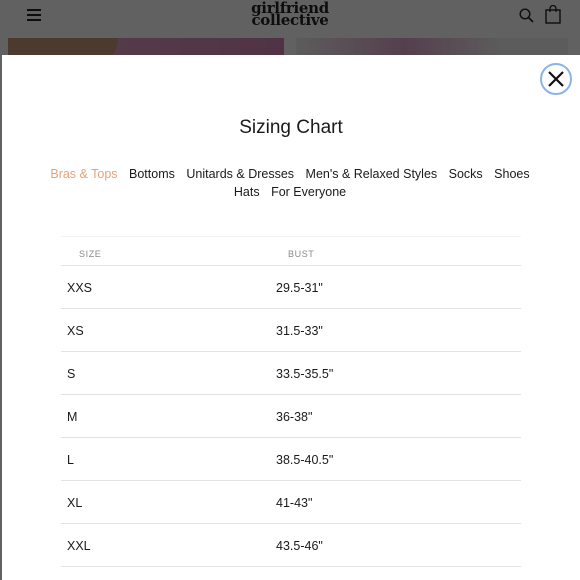 This screenshot has height=580, width=580. What do you see at coordinates (308, 192) in the screenshot?
I see `tab-for-everyone: For Everyone` at bounding box center [308, 192].